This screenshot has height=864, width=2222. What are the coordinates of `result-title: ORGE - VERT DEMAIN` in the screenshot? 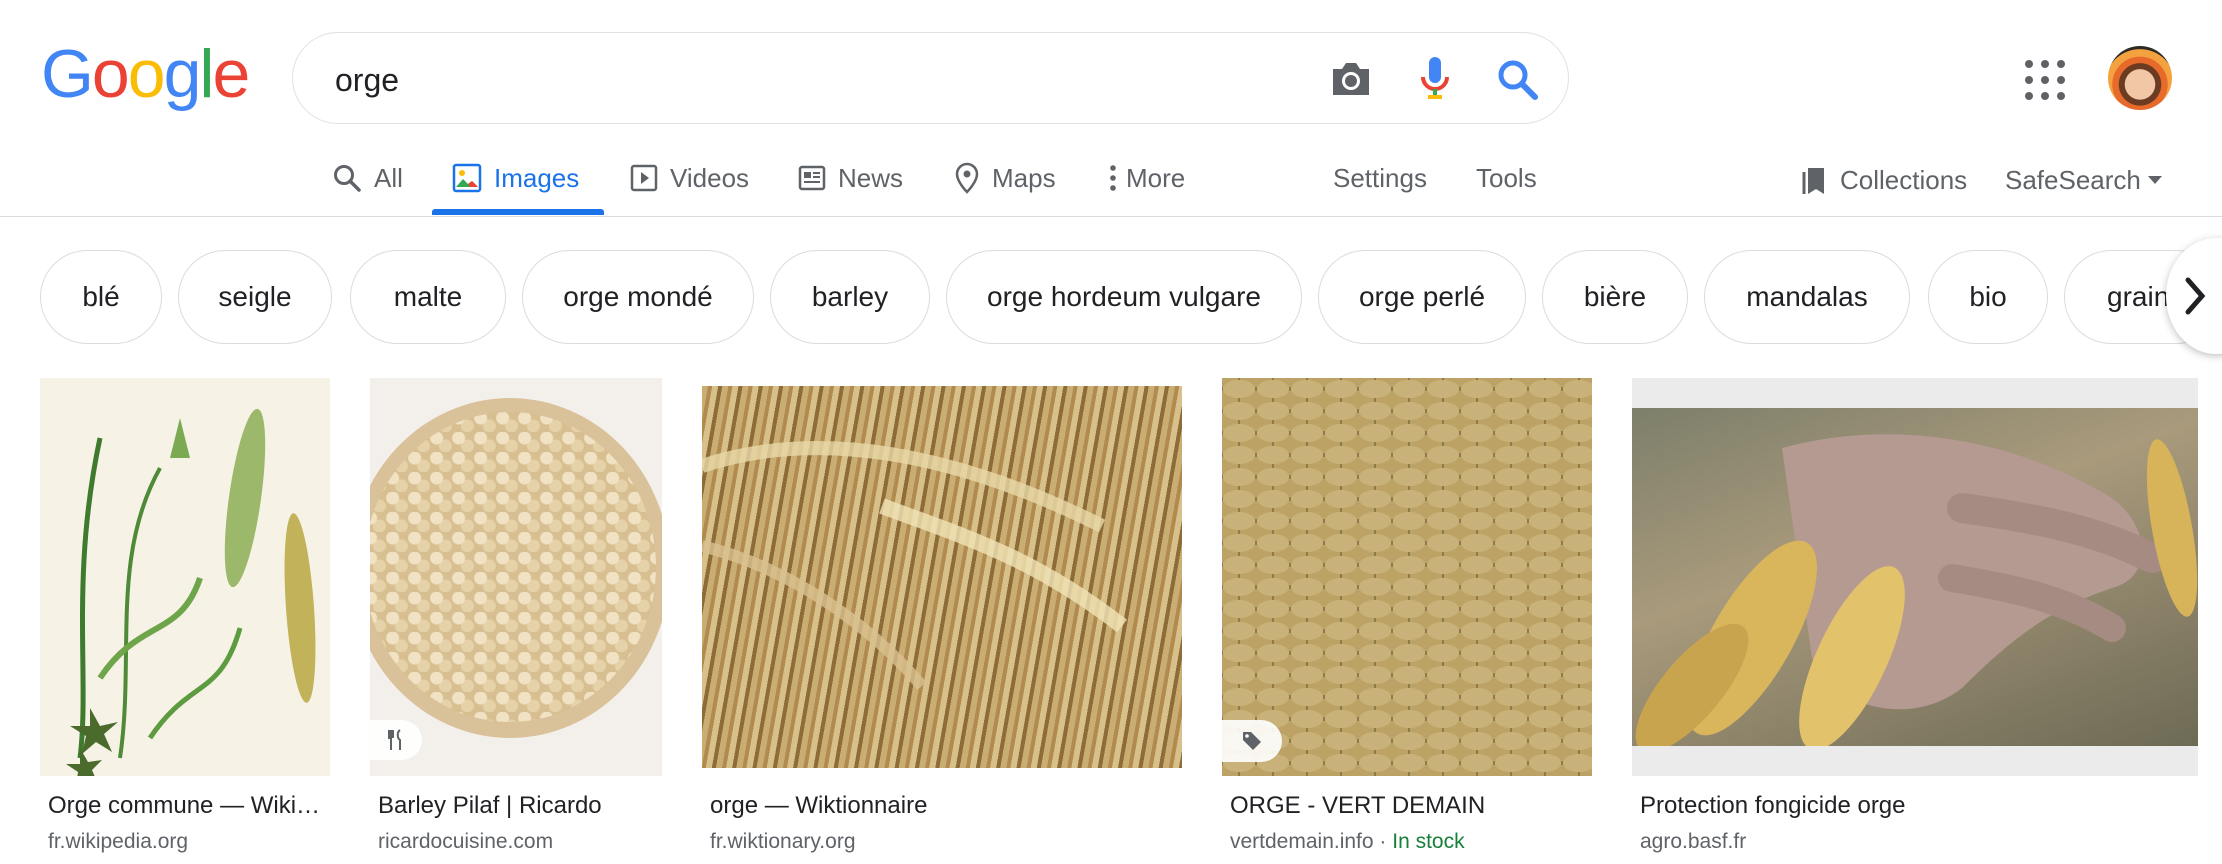 It's located at (1358, 805).